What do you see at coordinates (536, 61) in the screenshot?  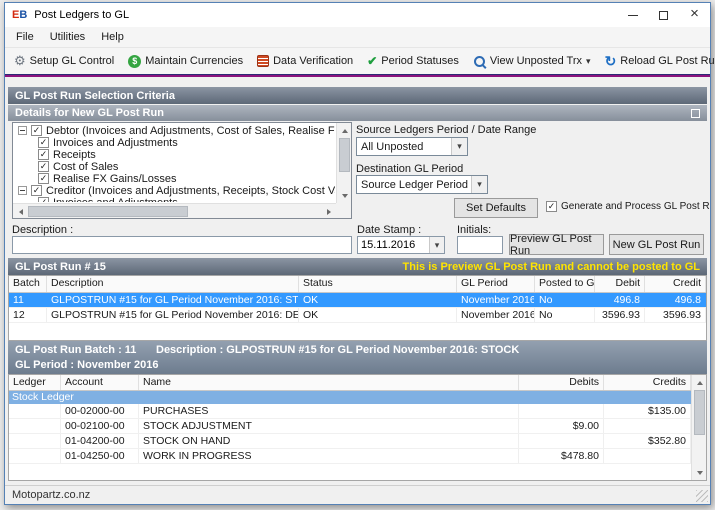 I see `tool-label: View Unposted Trx` at bounding box center [536, 61].